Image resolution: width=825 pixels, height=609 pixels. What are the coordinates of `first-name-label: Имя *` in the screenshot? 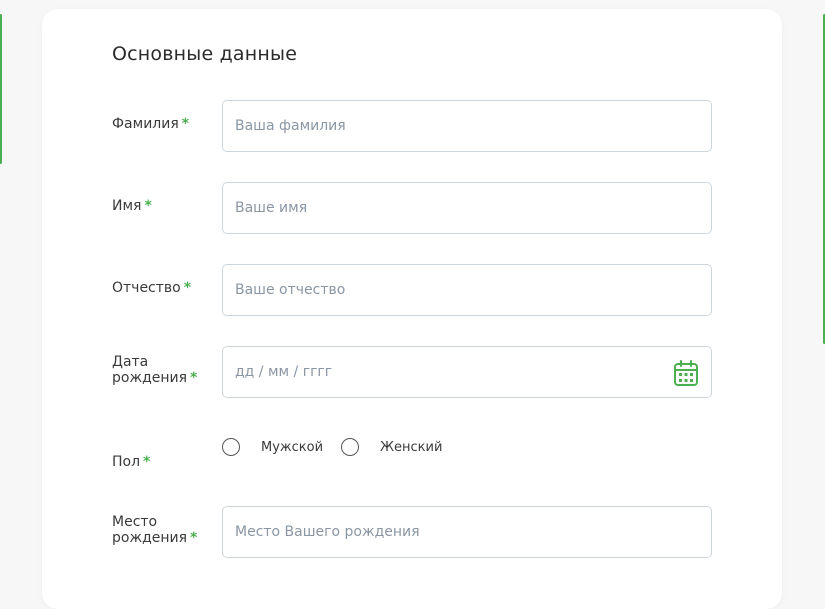 It's located at (164, 206).